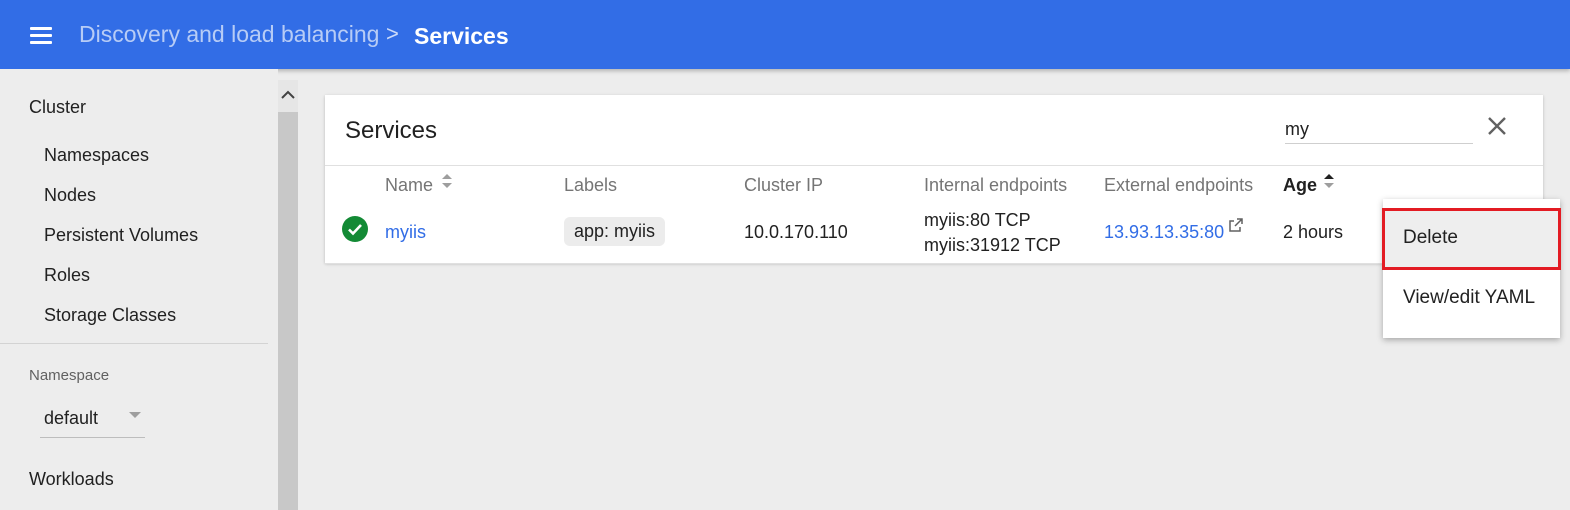 The image size is (1570, 510). What do you see at coordinates (355, 229) in the screenshot?
I see `status-ok-icon` at bounding box center [355, 229].